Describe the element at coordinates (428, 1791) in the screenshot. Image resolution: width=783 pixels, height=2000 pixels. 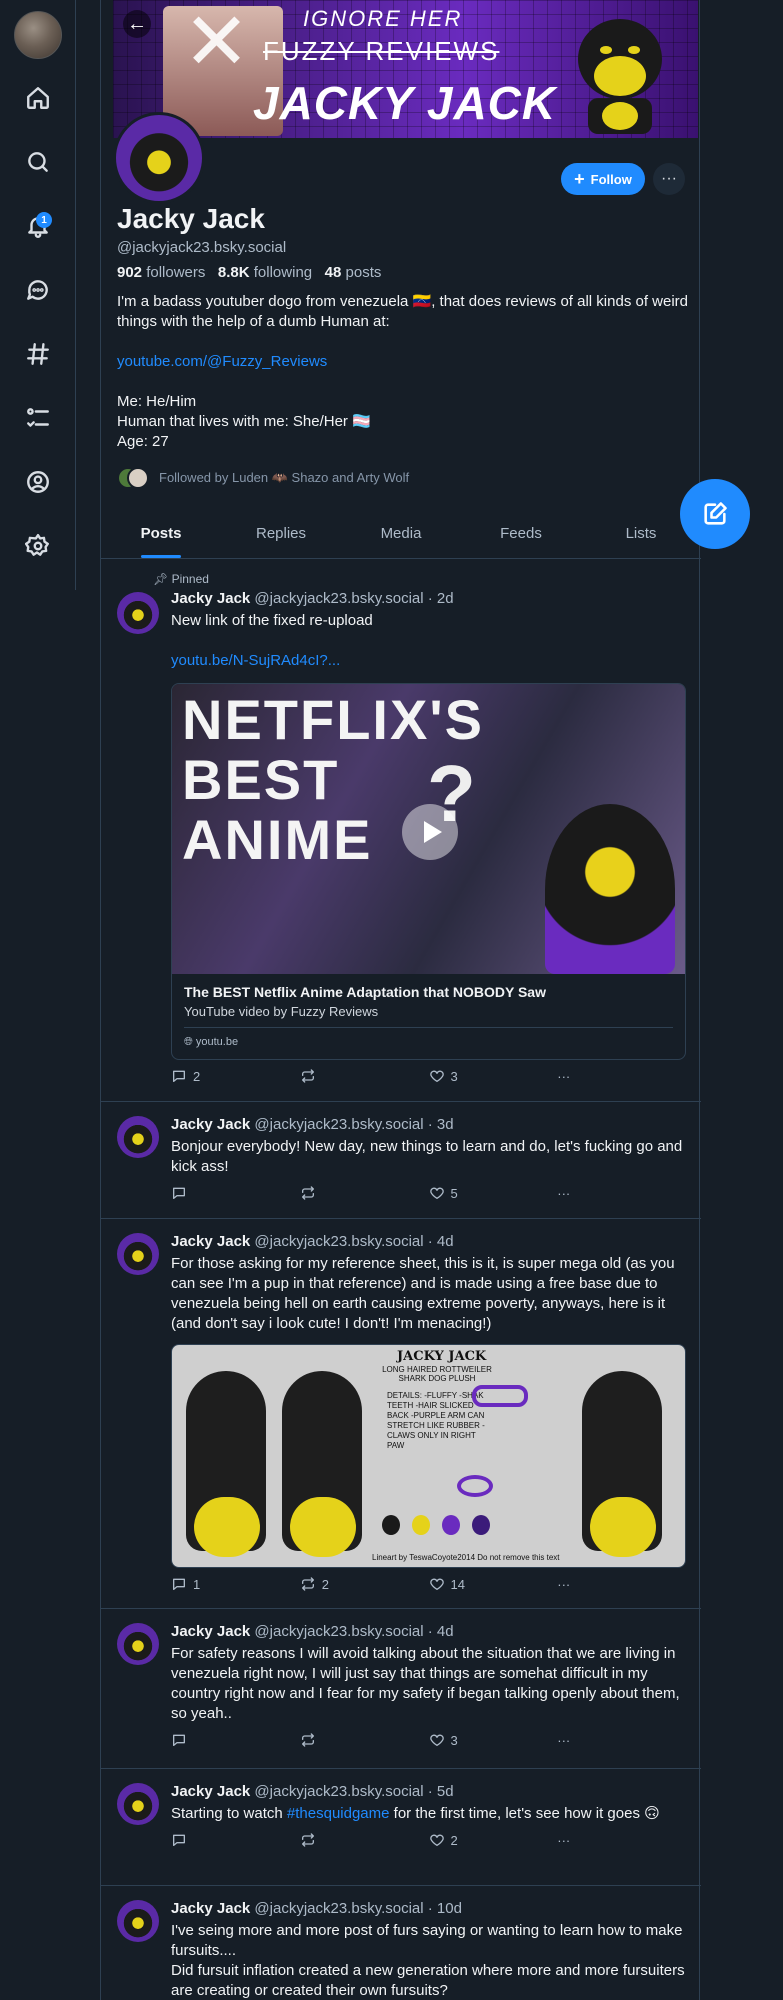
I see `post-header: Jacky Jack @jackyjack23.bsky.social · 5d` at that location.